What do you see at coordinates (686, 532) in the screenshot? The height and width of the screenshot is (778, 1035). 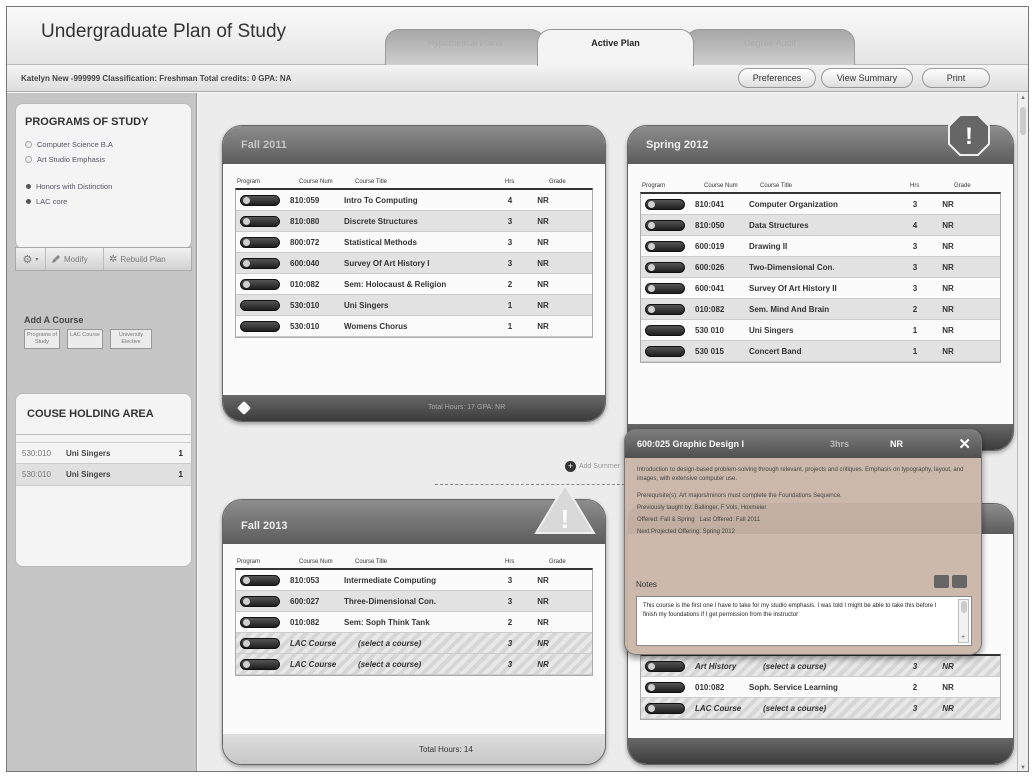 I see `course-next-offering: Next Projected Offering: Spring 2012` at bounding box center [686, 532].